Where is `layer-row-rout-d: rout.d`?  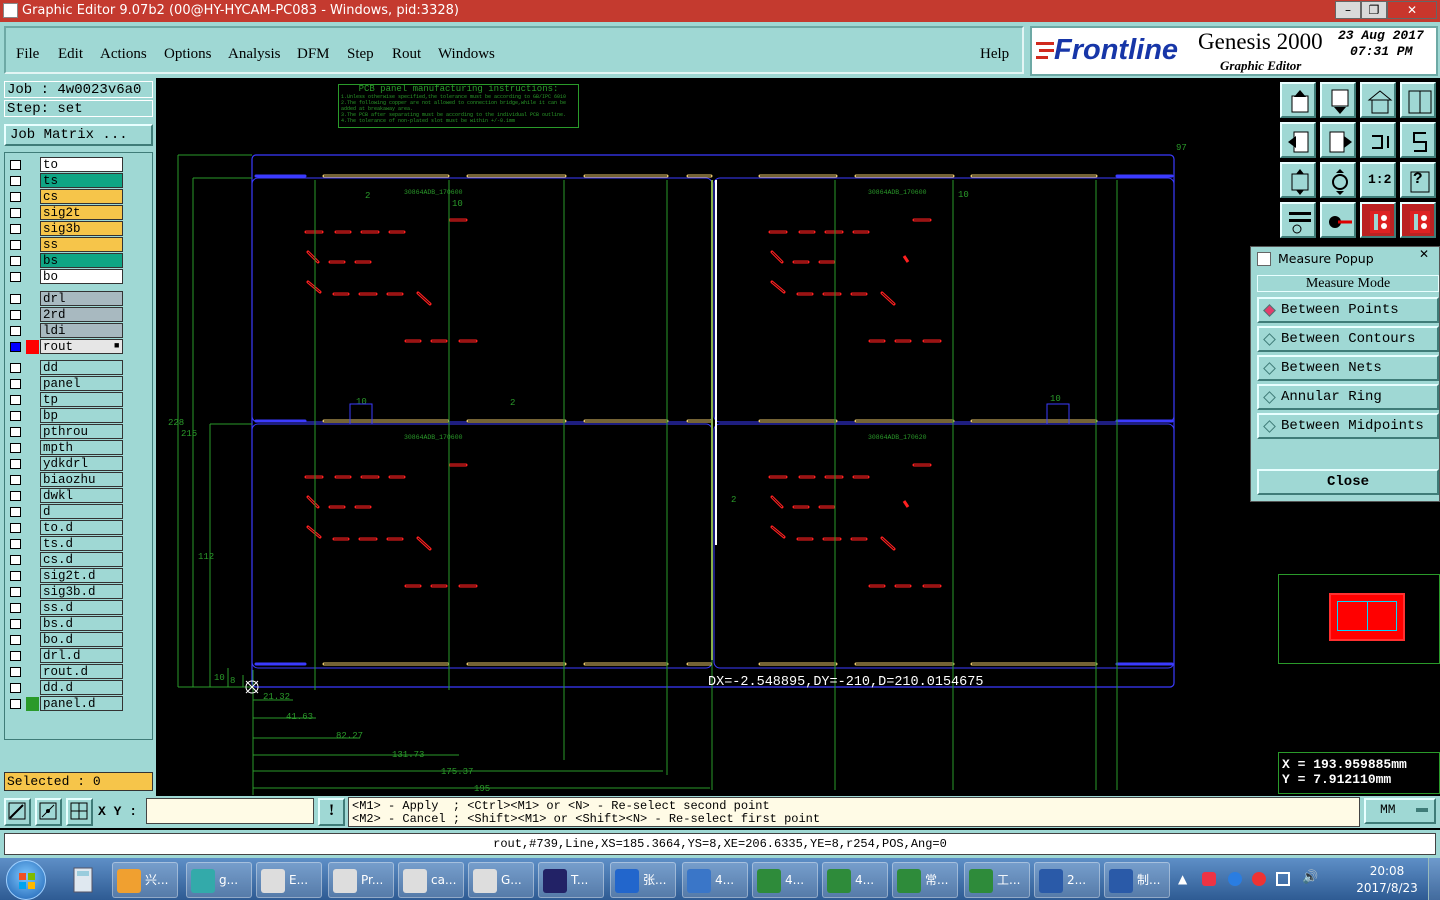
layer-row-rout-d: rout.d is located at coordinates (65, 671).